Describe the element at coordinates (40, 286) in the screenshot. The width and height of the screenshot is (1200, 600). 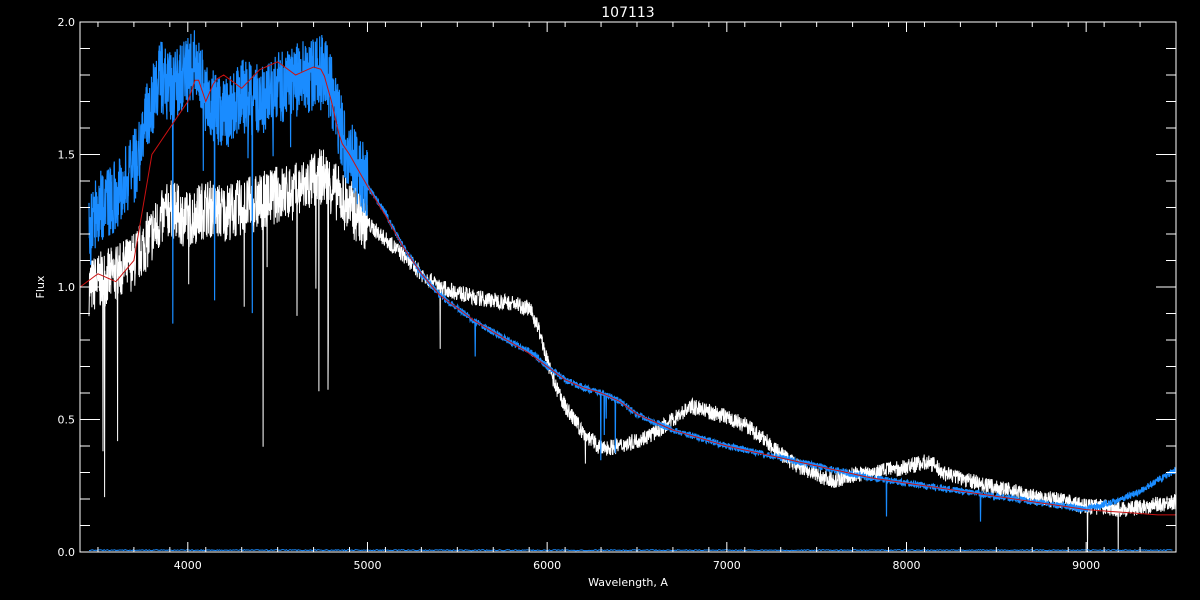
I see `y-axis-label: Flux` at that location.